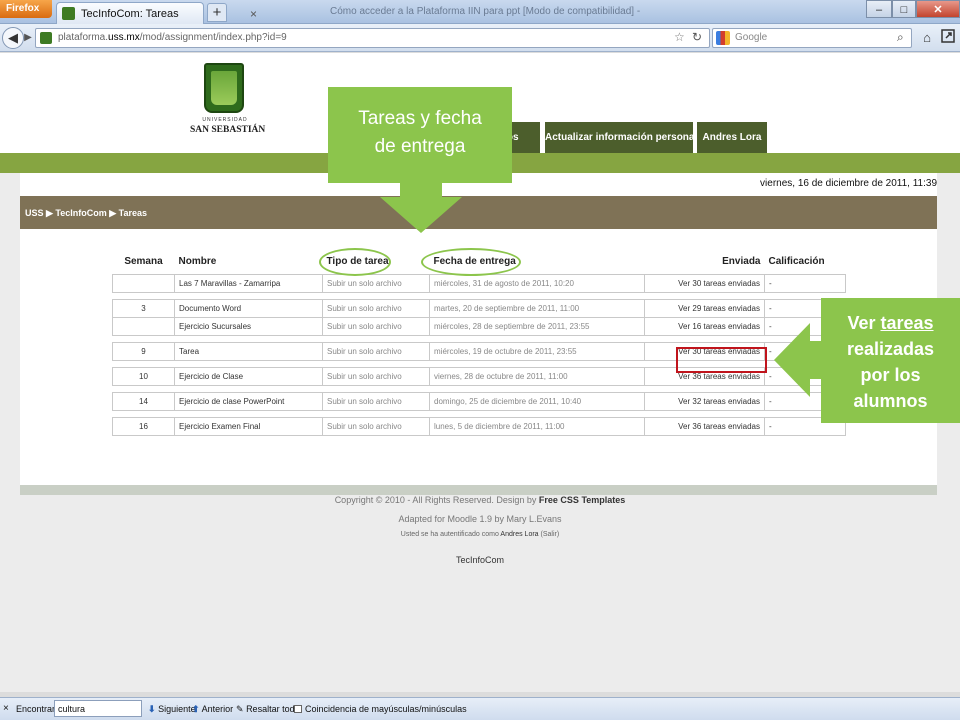 The width and height of the screenshot is (960, 720). What do you see at coordinates (86, 213) in the screenshot?
I see `breadcrumb: USS ▶ TecInfoCom ▶ Tareas` at bounding box center [86, 213].